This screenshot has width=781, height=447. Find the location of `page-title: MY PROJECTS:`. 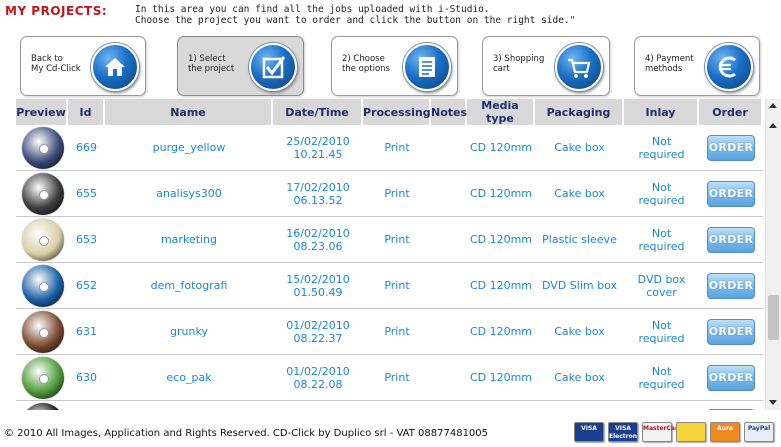

page-title: MY PROJECTS: is located at coordinates (56, 11).